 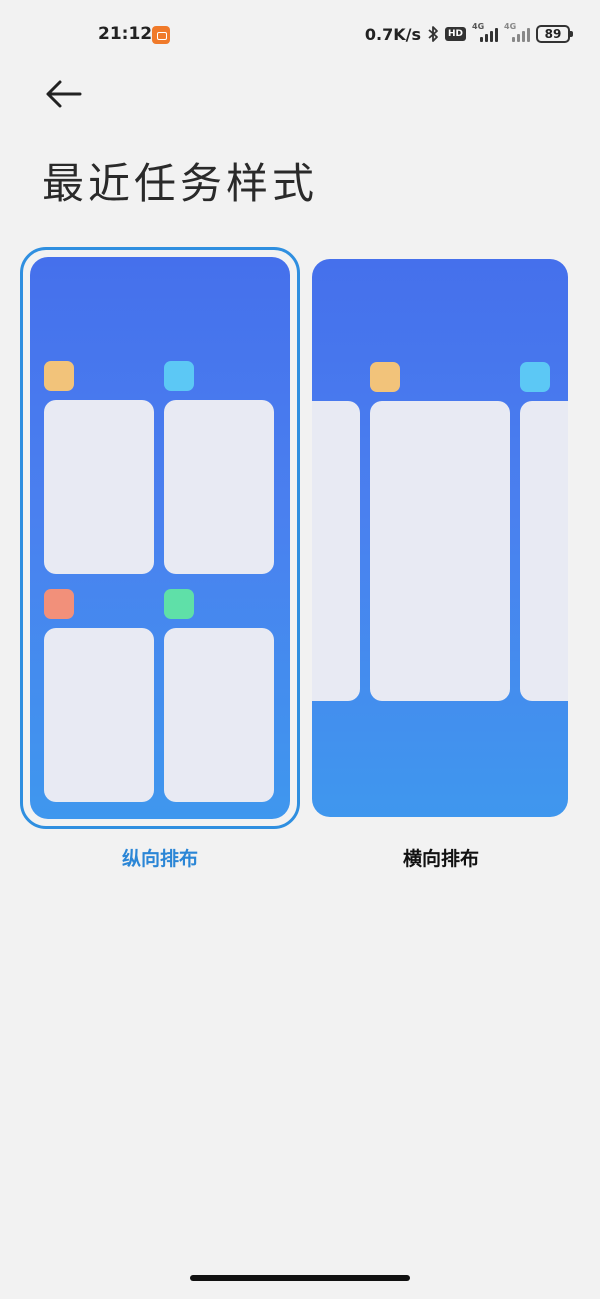 I want to click on screen-recorder-icon, so click(x=161, y=35).